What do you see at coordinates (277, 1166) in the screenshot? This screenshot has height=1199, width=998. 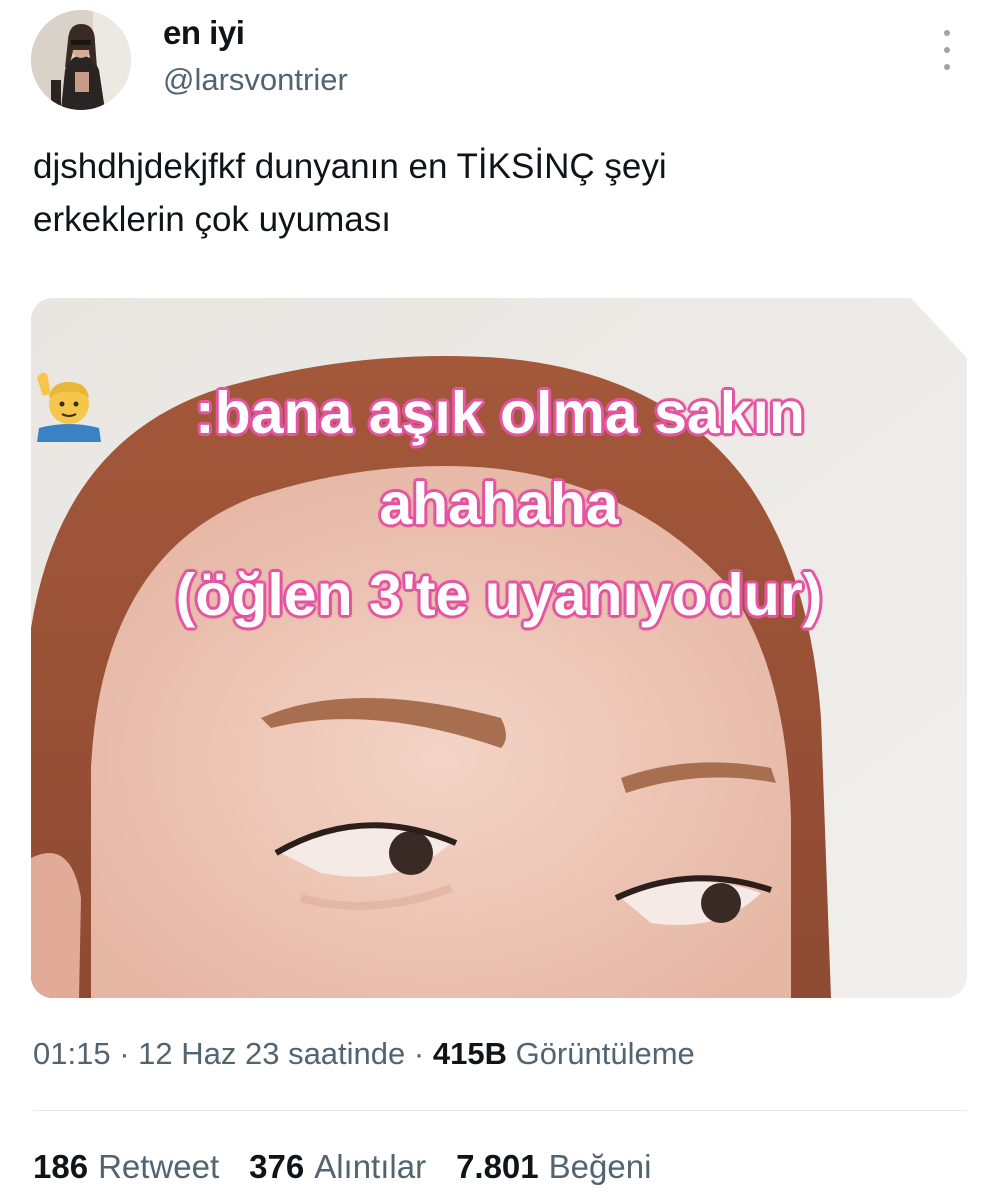 I see `quotes-count: 376` at bounding box center [277, 1166].